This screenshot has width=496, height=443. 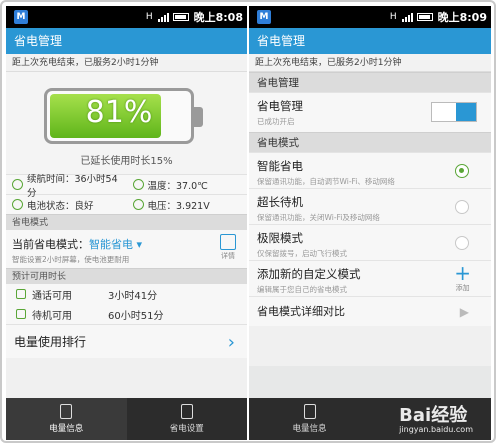 I want to click on chevron-right-icon: ›, so click(x=231, y=342).